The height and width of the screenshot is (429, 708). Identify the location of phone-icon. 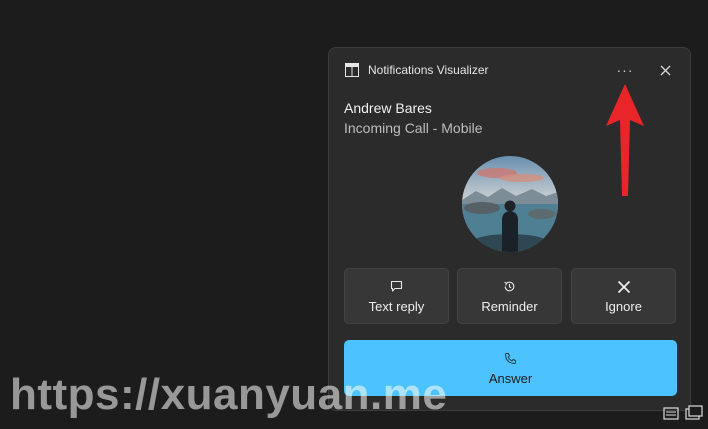
(510, 359).